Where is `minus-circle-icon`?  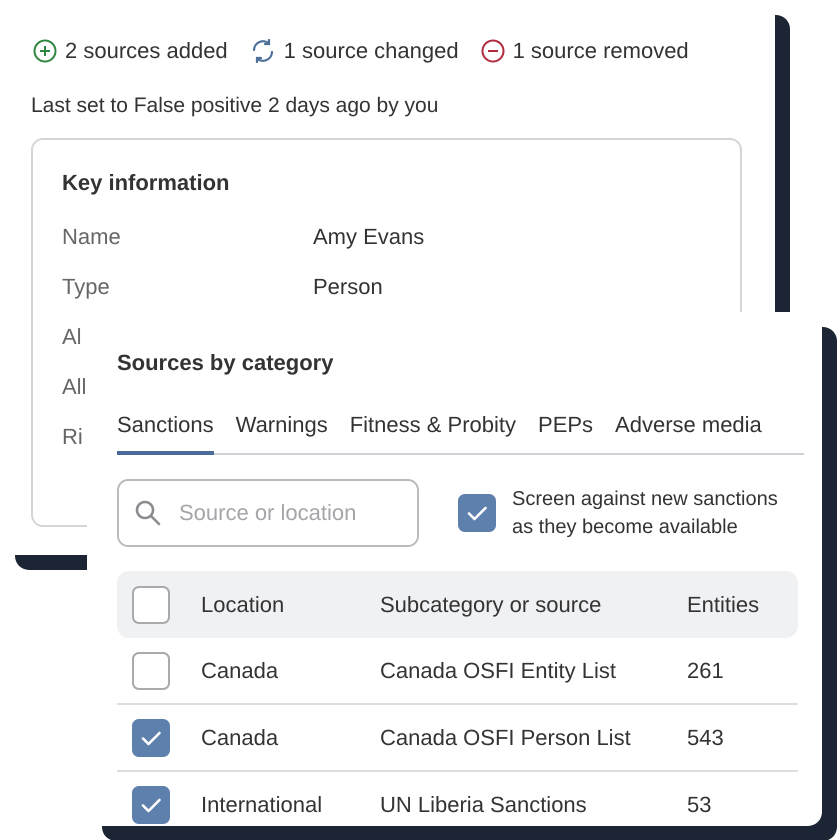 minus-circle-icon is located at coordinates (492, 51).